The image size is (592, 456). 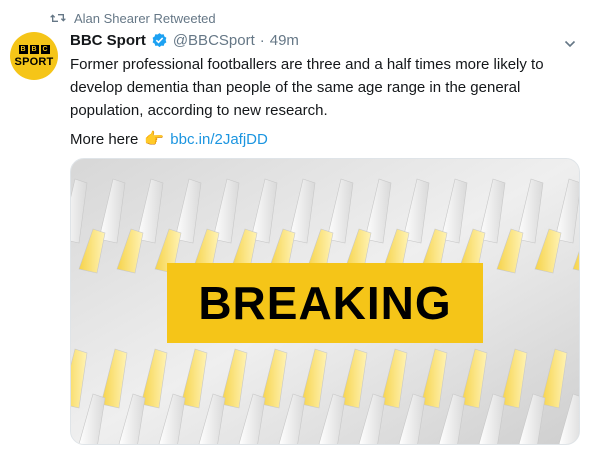 I want to click on verified-badge-icon, so click(x=159, y=40).